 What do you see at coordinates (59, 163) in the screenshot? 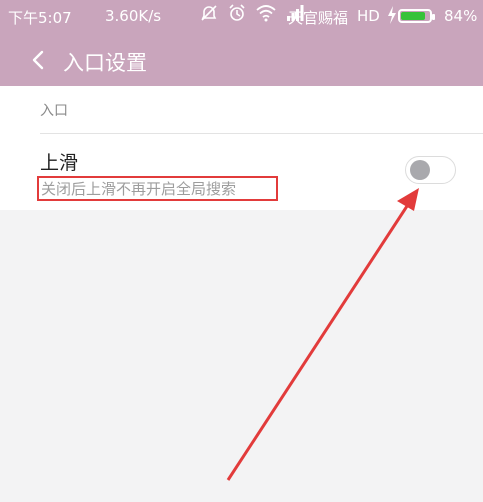
I see `setting-title: 上滑` at bounding box center [59, 163].